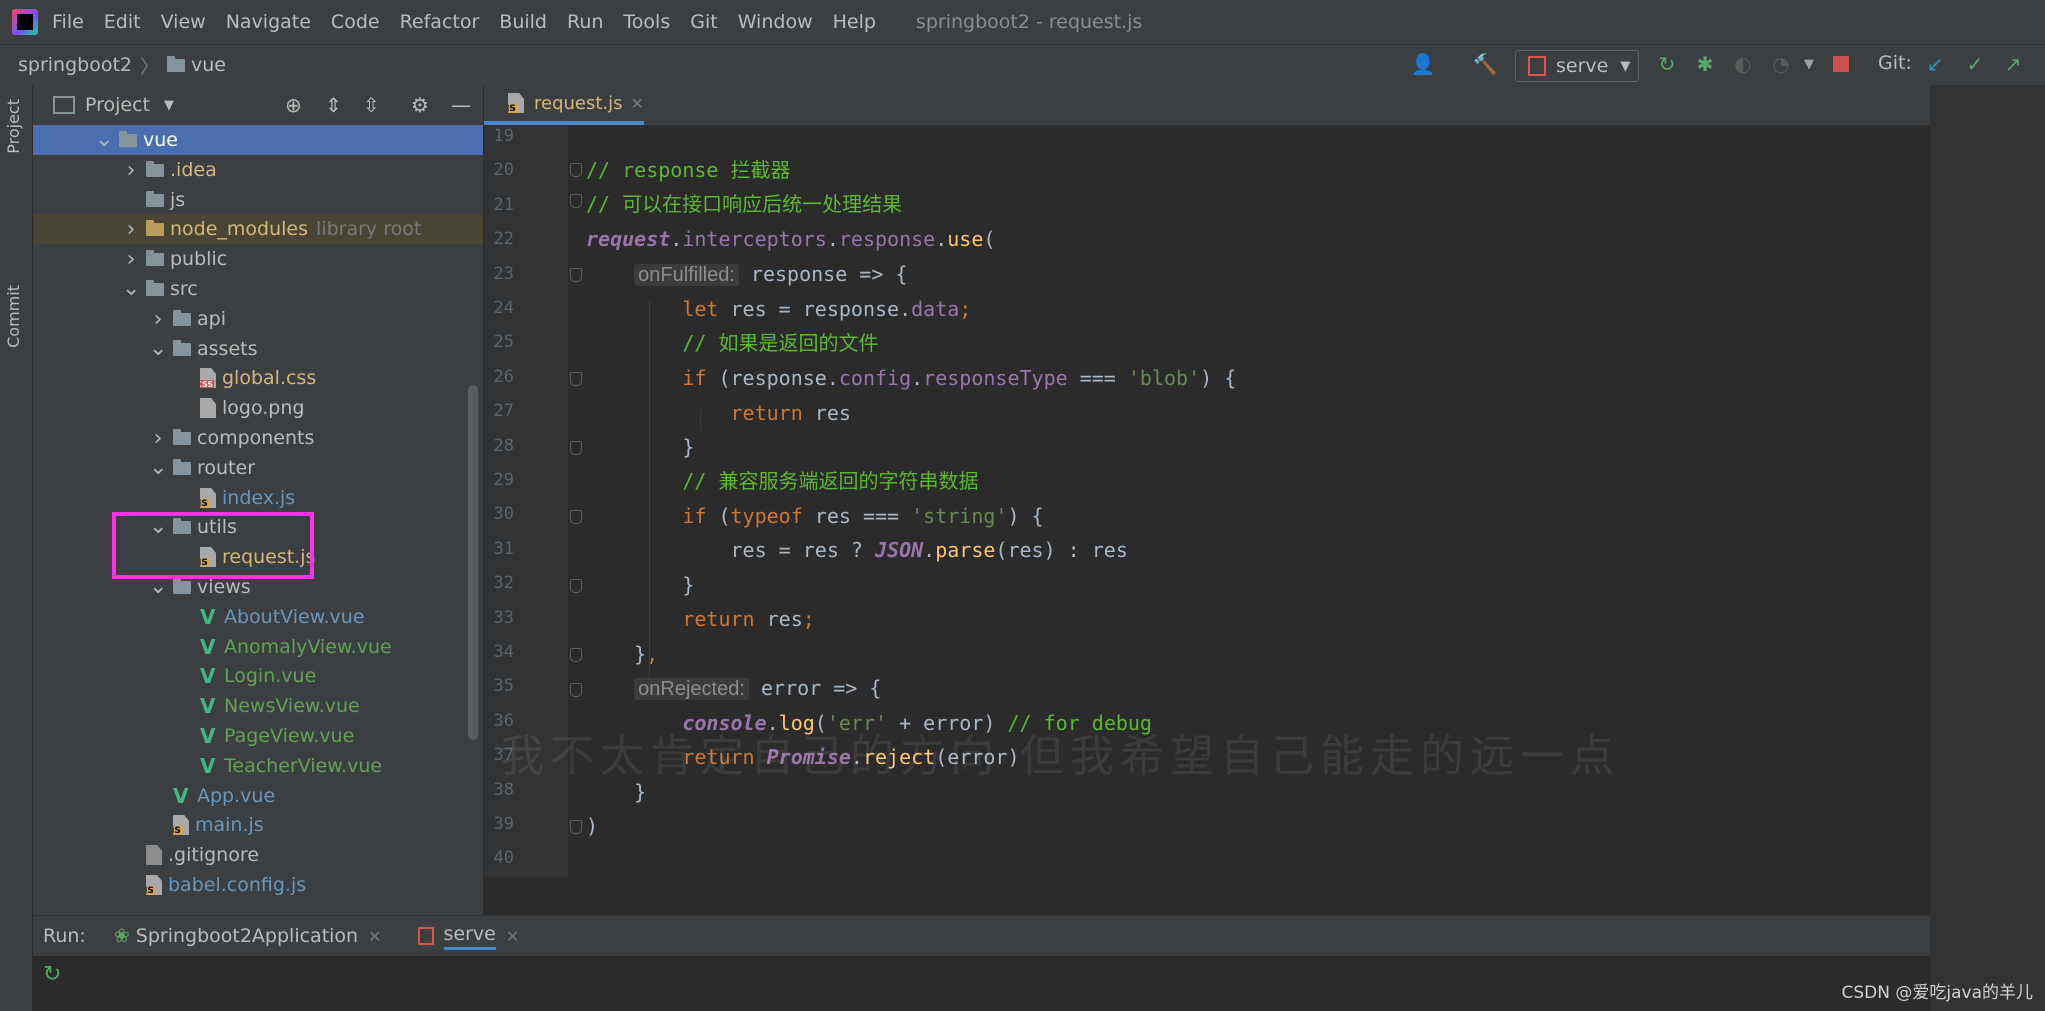  Describe the element at coordinates (293, 105) in the screenshot. I see `locate-icon: ⊕` at that location.